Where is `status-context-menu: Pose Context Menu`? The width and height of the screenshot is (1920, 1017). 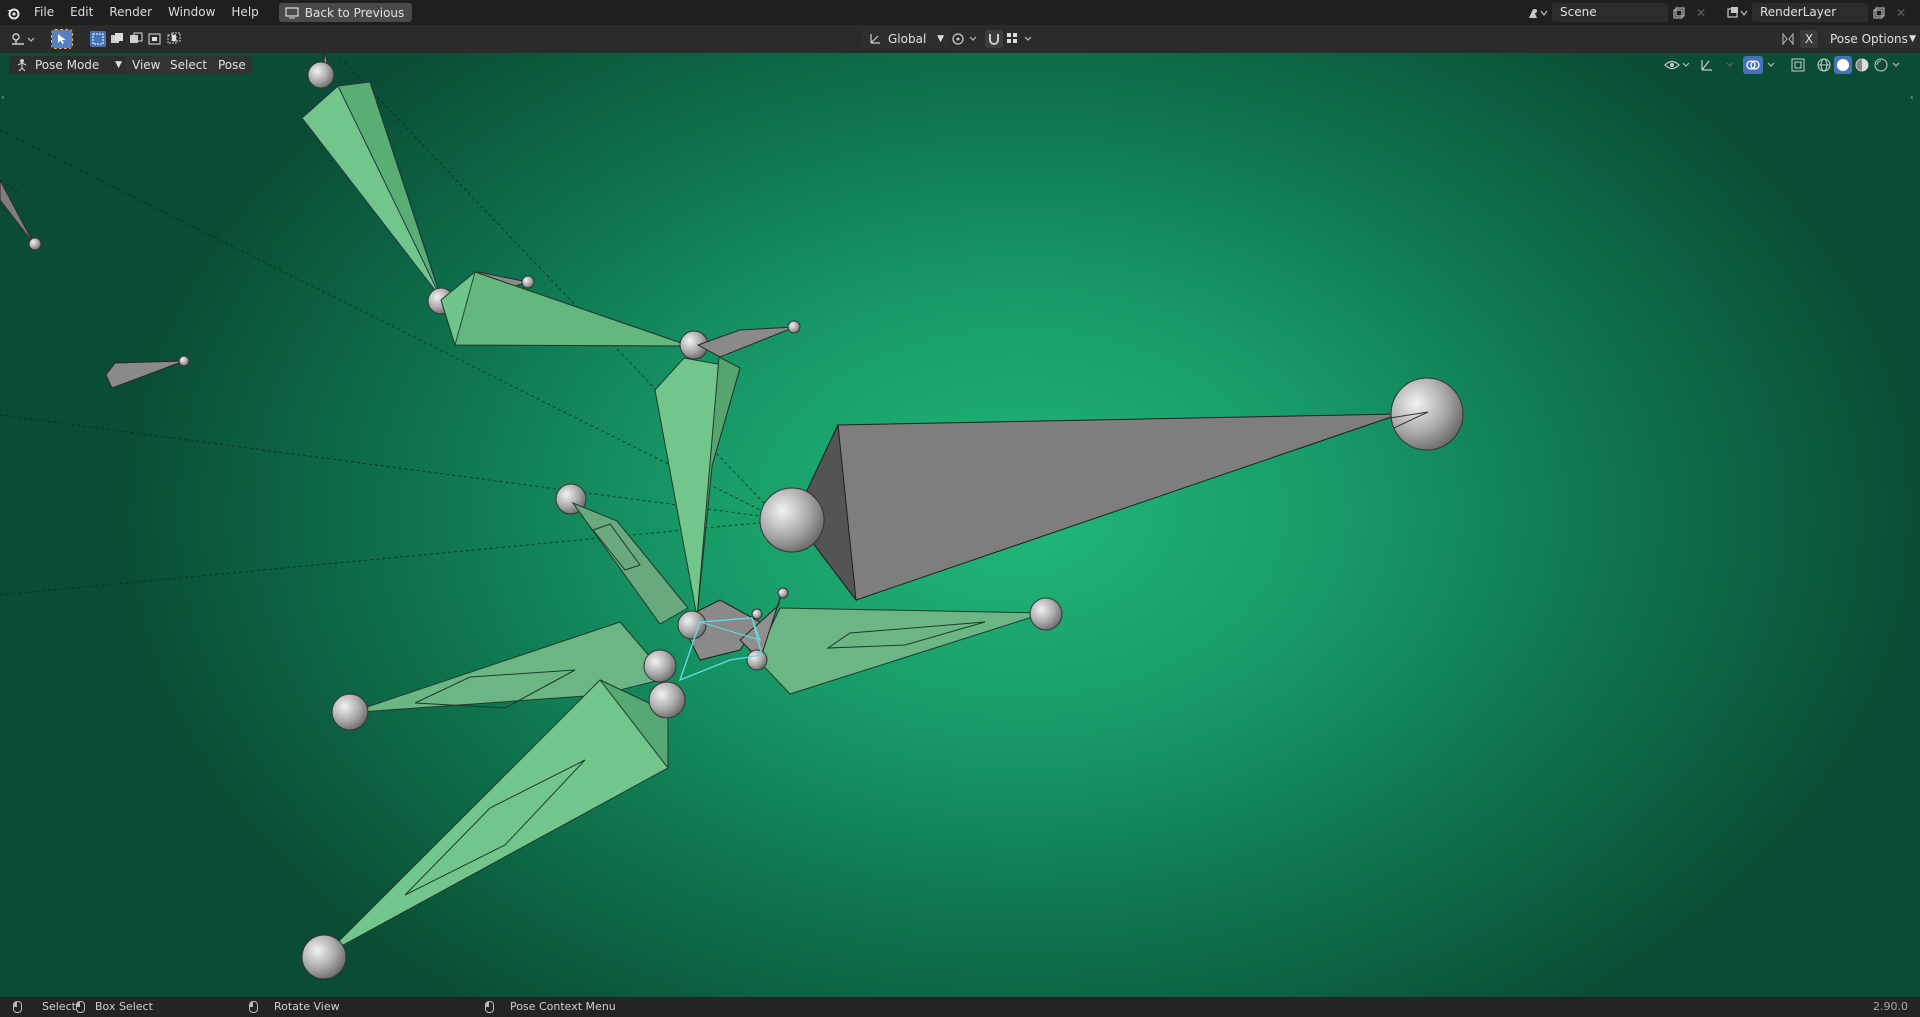
status-context-menu: Pose Context Menu is located at coordinates (550, 1006).